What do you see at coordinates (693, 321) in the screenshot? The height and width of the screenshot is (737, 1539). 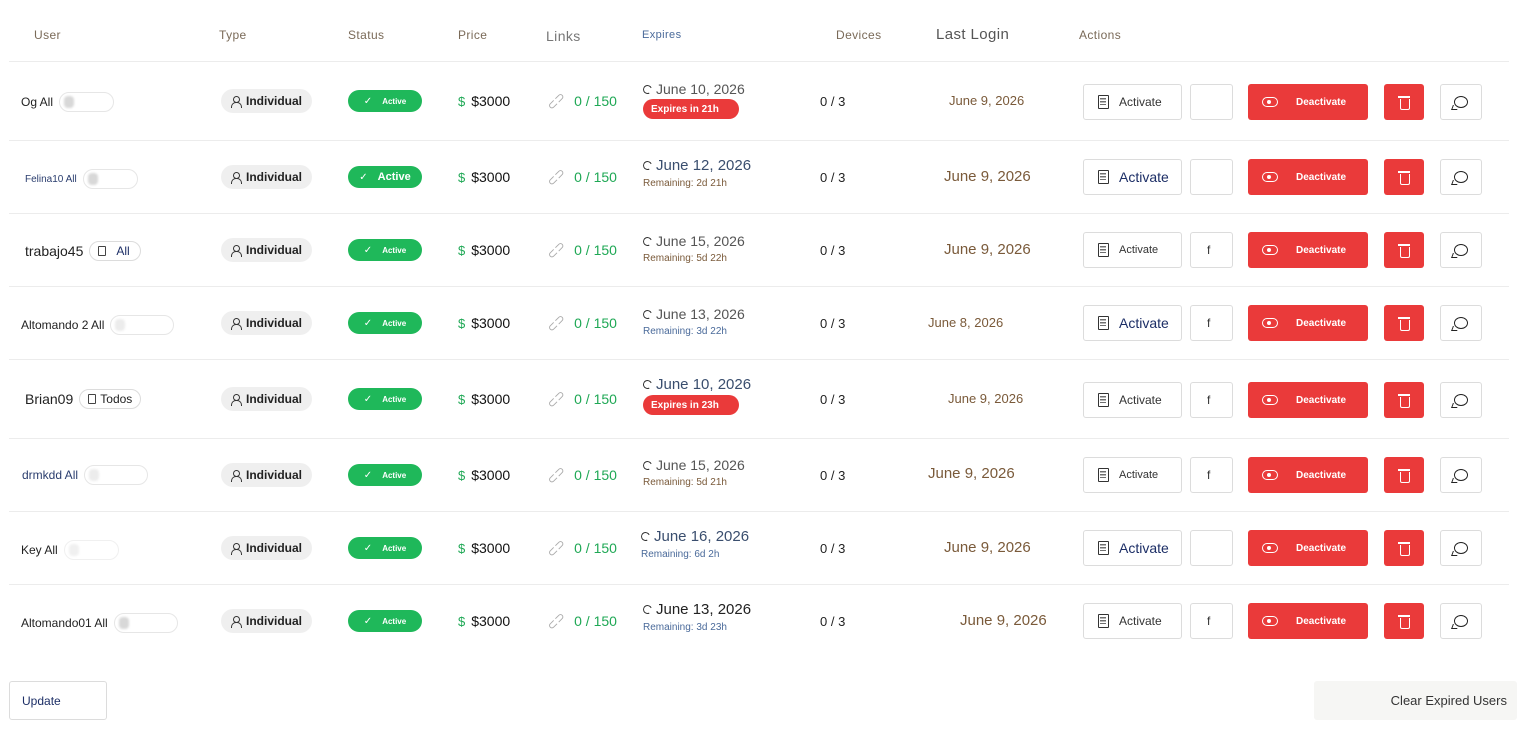 I see `expires-cell: June 13, 2026 Remaining: 3d 22h` at bounding box center [693, 321].